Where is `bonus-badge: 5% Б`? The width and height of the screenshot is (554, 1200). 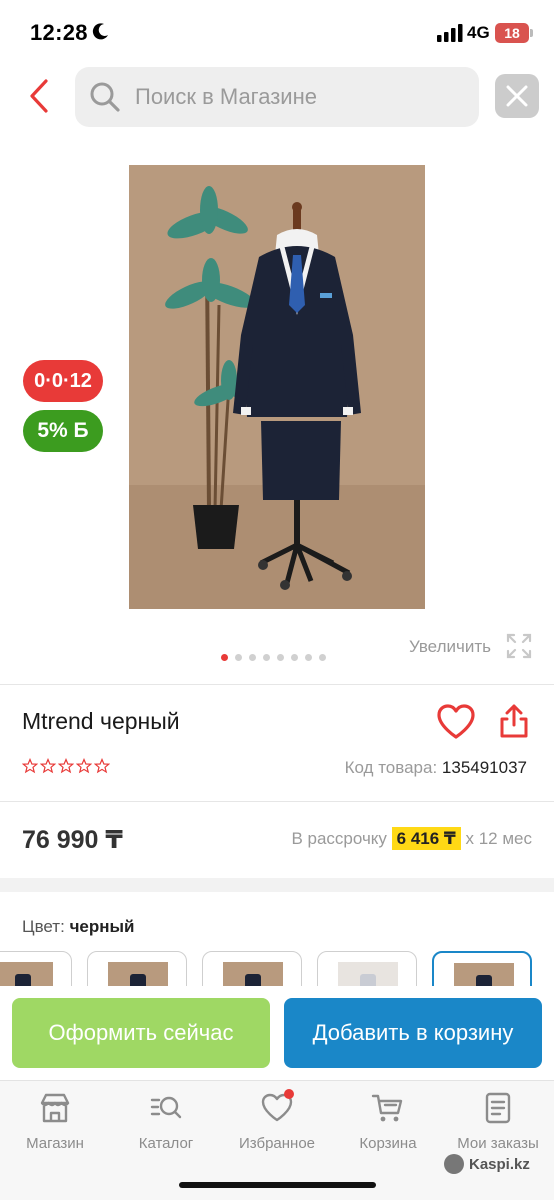
bonus-badge: 5% Б is located at coordinates (63, 431).